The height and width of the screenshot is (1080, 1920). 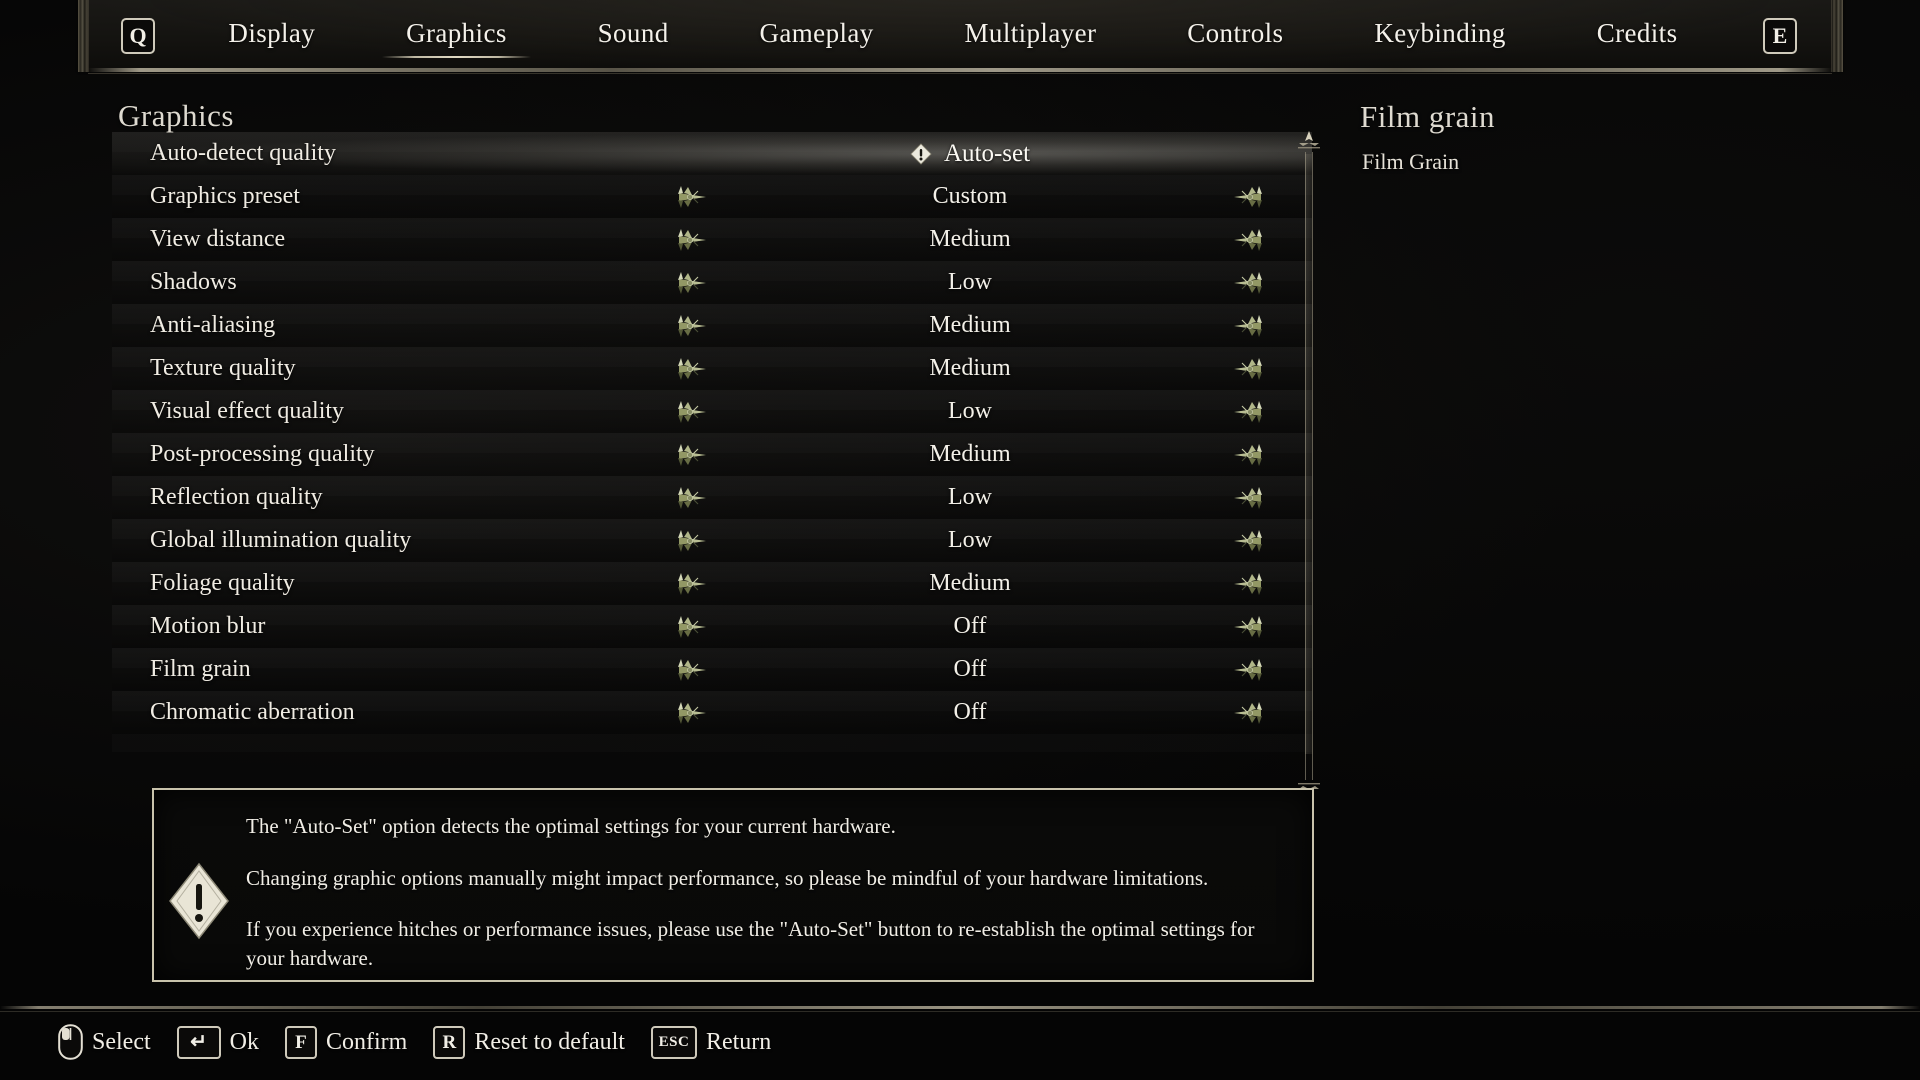 I want to click on tab-multiplayer: Multiplayer, so click(x=1031, y=36).